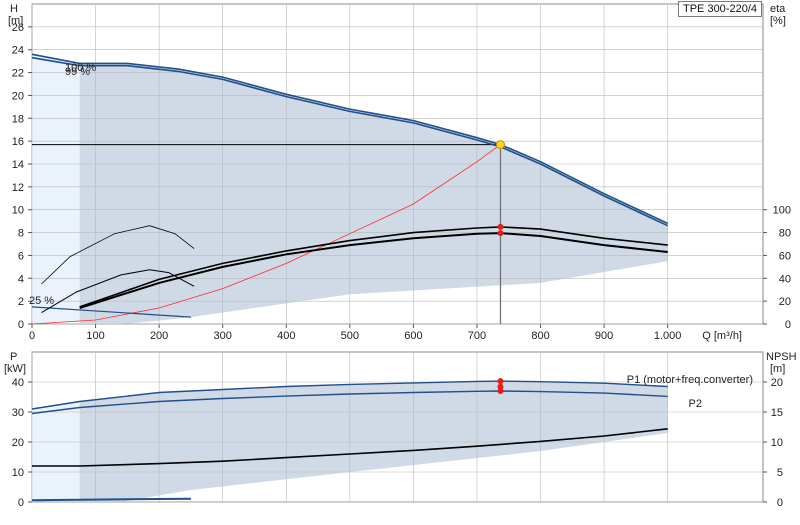  What do you see at coordinates (41, 301) in the screenshot?
I see `curve-label-25: 25 %` at bounding box center [41, 301].